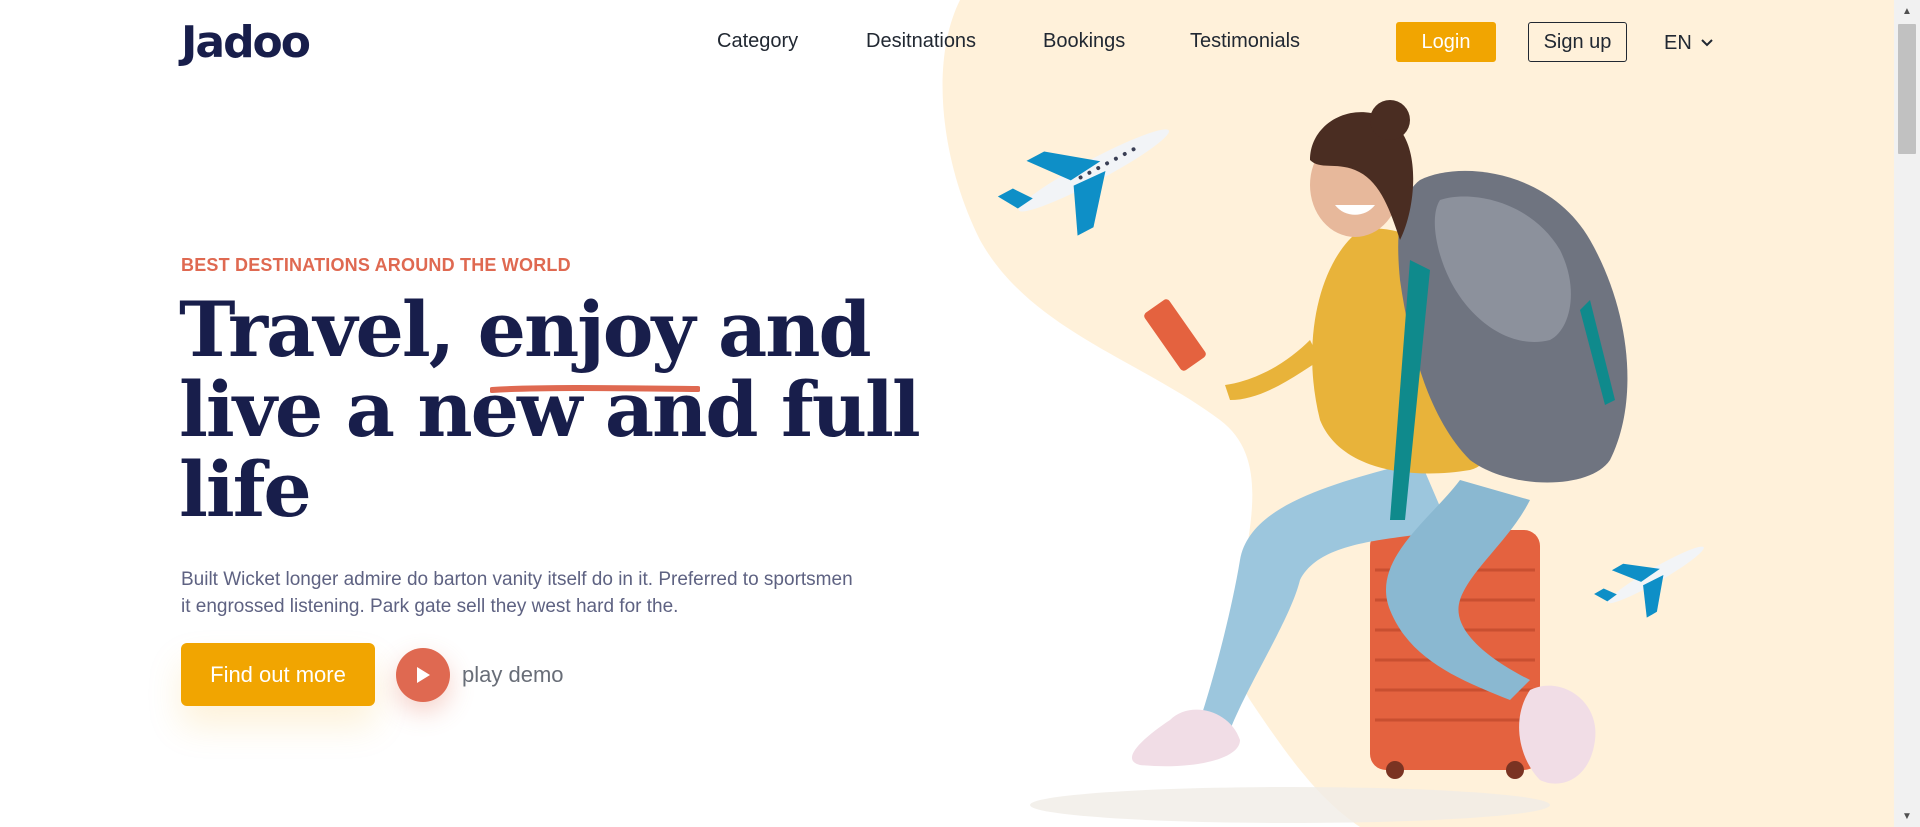  I want to click on language-selector: EN, so click(1689, 42).